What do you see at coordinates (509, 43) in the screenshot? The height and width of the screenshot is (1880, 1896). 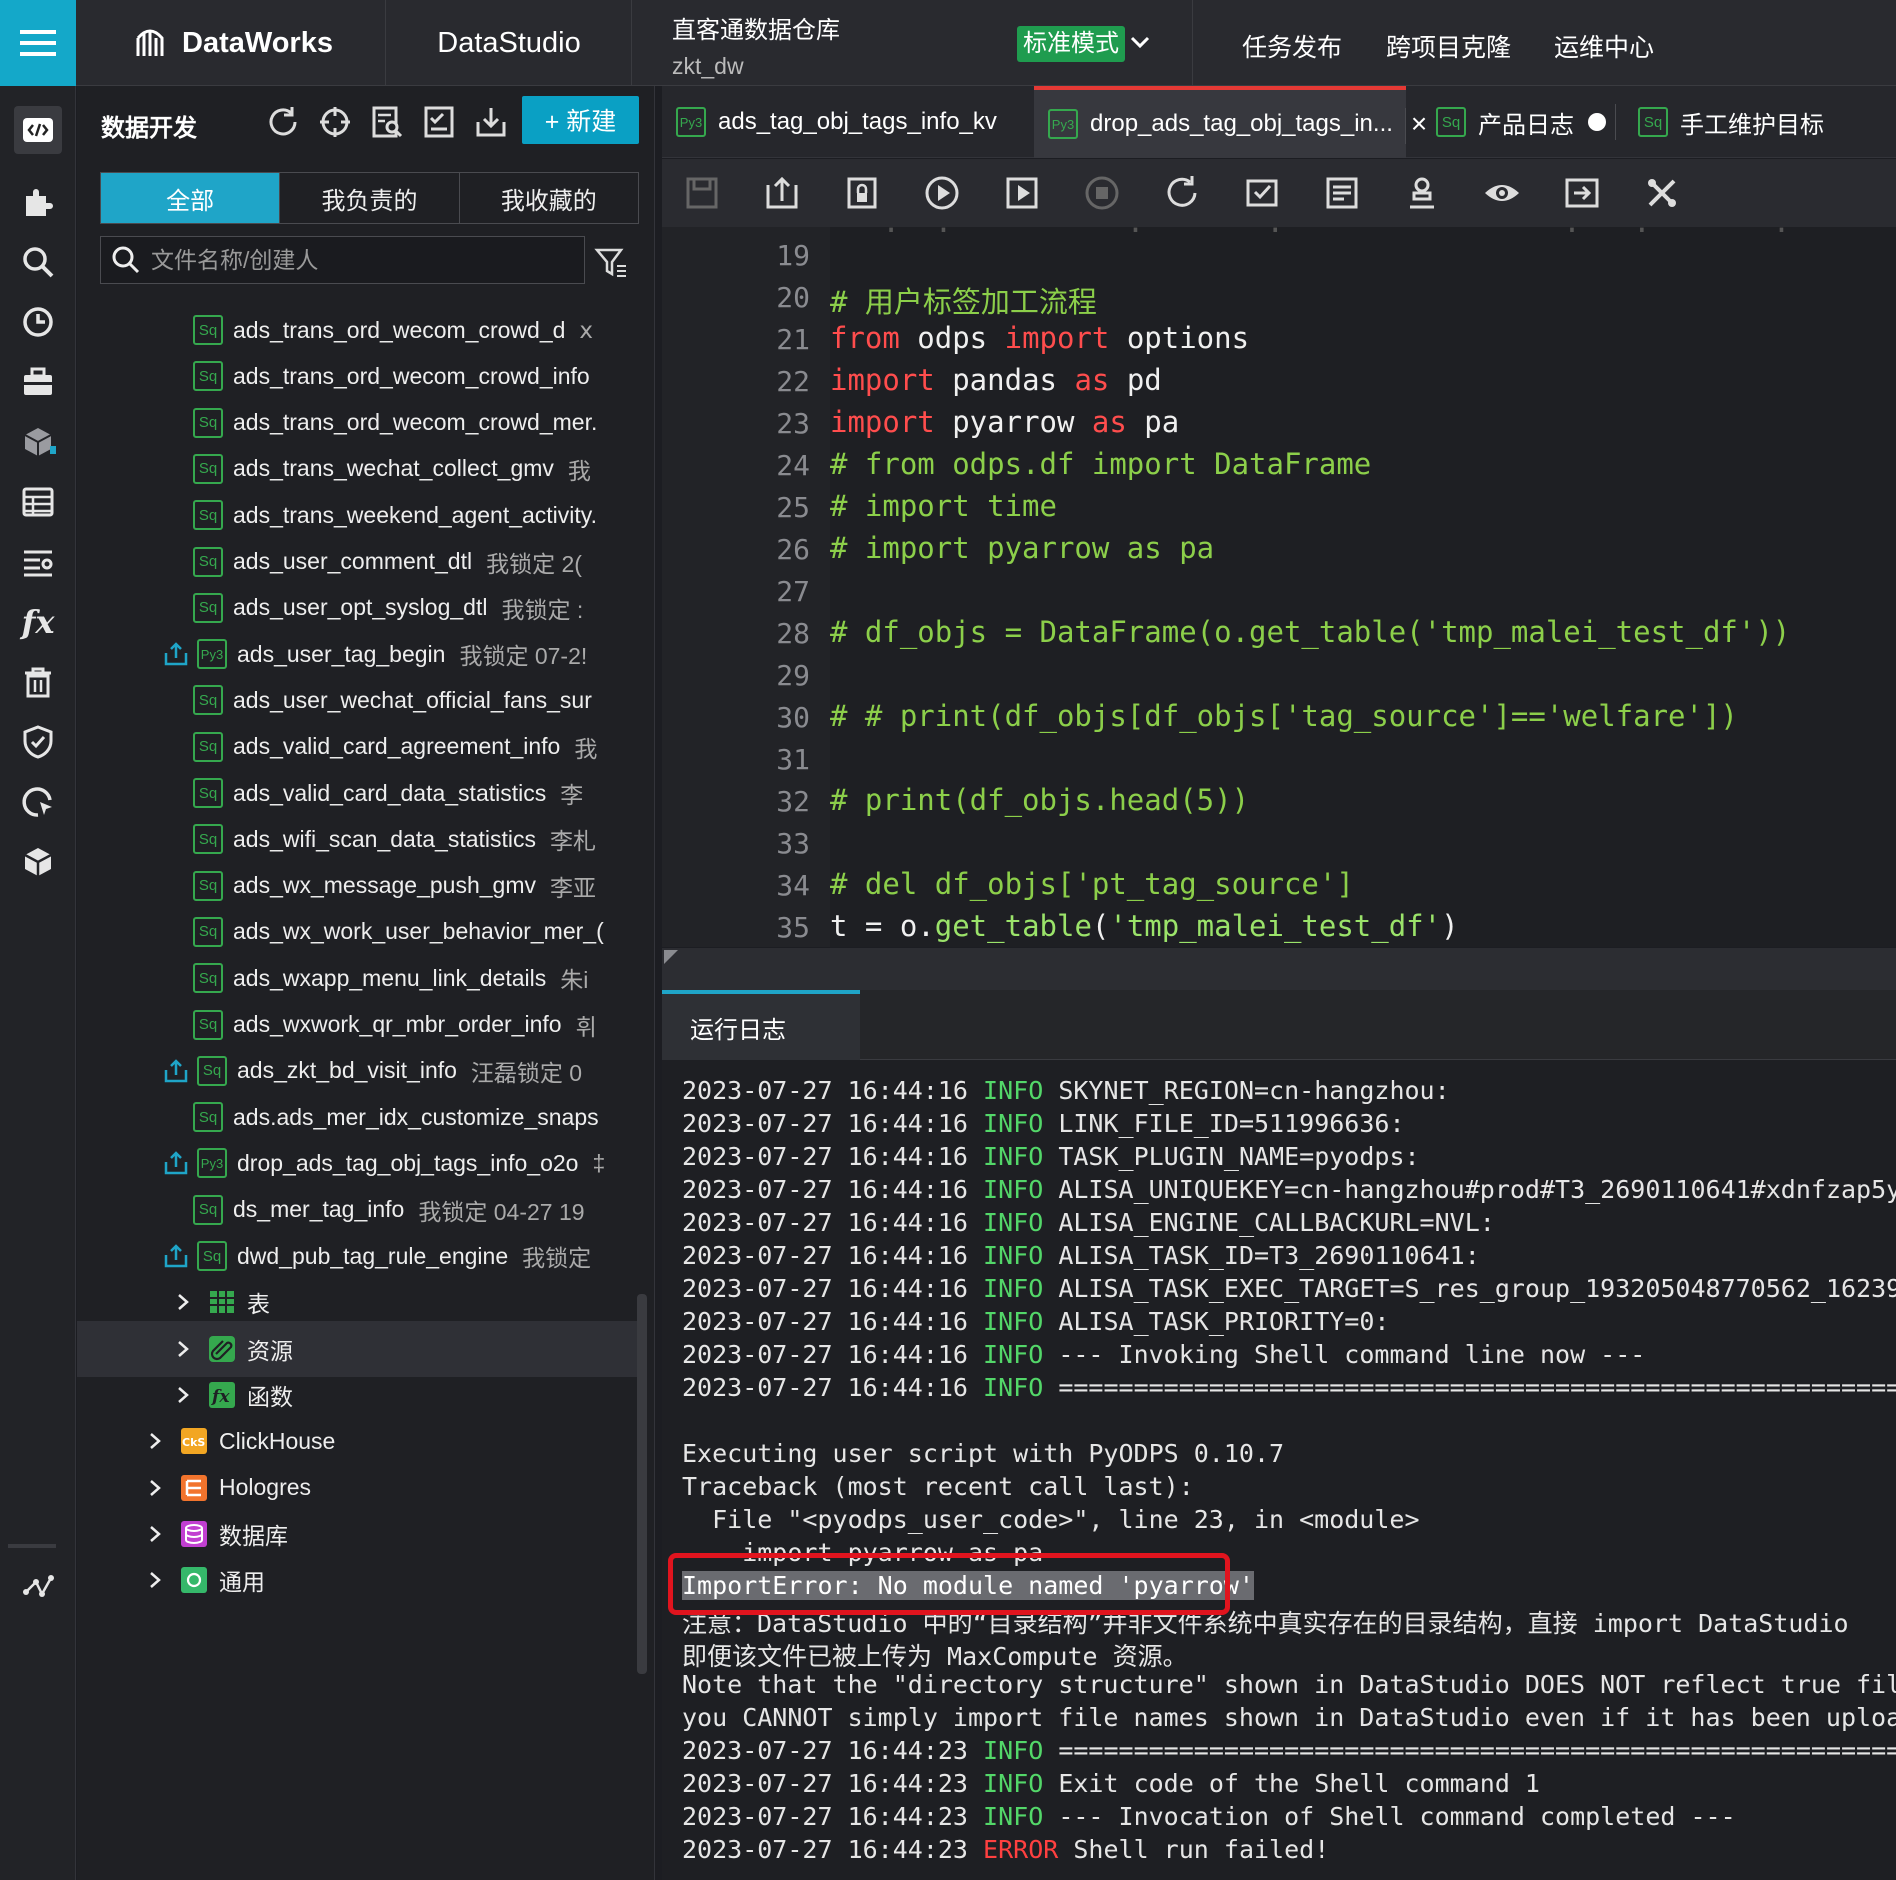 I see `module-name: DataStudio` at bounding box center [509, 43].